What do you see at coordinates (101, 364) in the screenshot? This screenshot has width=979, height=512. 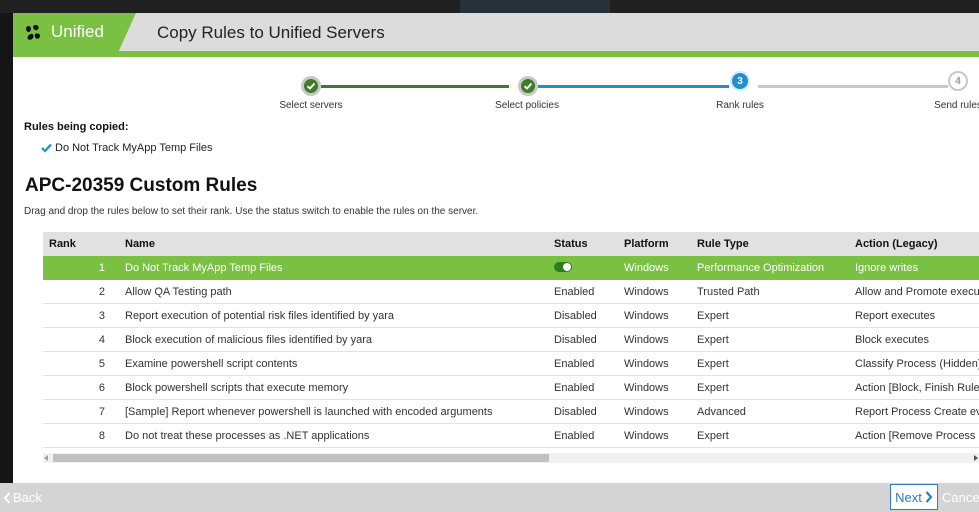 I see `cell-rank: 5` at bounding box center [101, 364].